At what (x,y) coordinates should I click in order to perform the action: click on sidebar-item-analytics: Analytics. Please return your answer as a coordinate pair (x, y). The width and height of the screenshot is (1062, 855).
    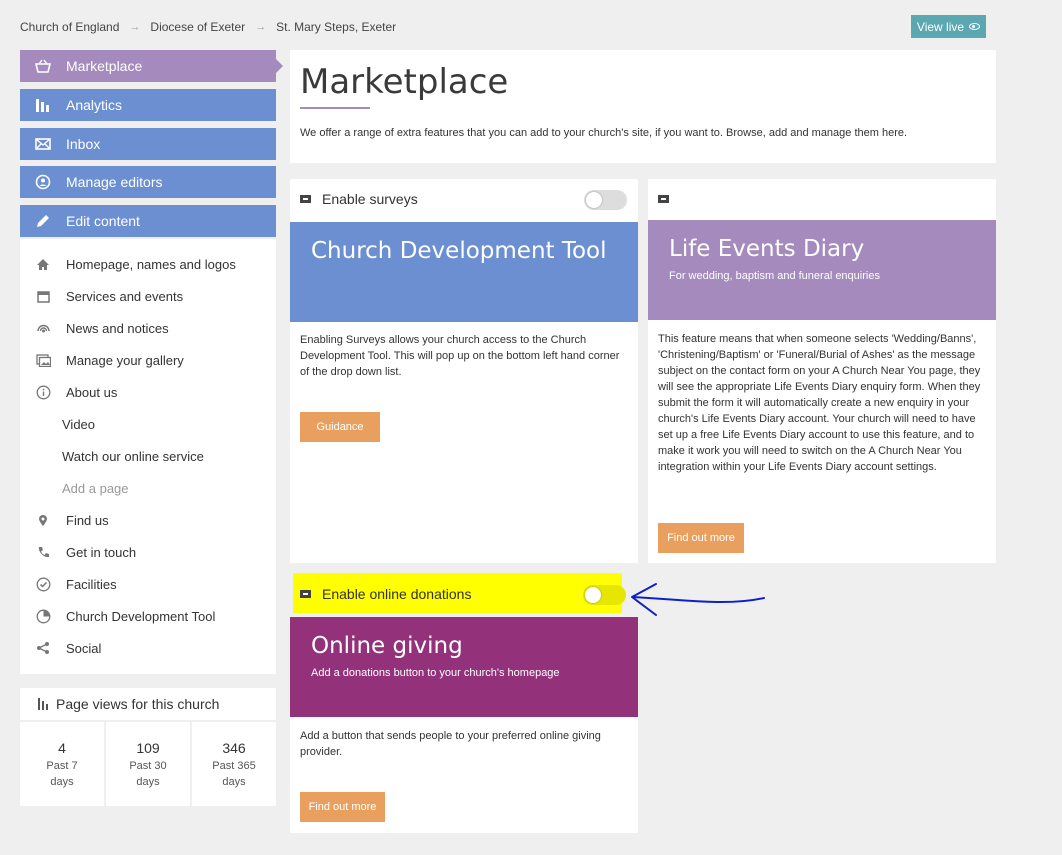
    Looking at the image, I should click on (148, 105).